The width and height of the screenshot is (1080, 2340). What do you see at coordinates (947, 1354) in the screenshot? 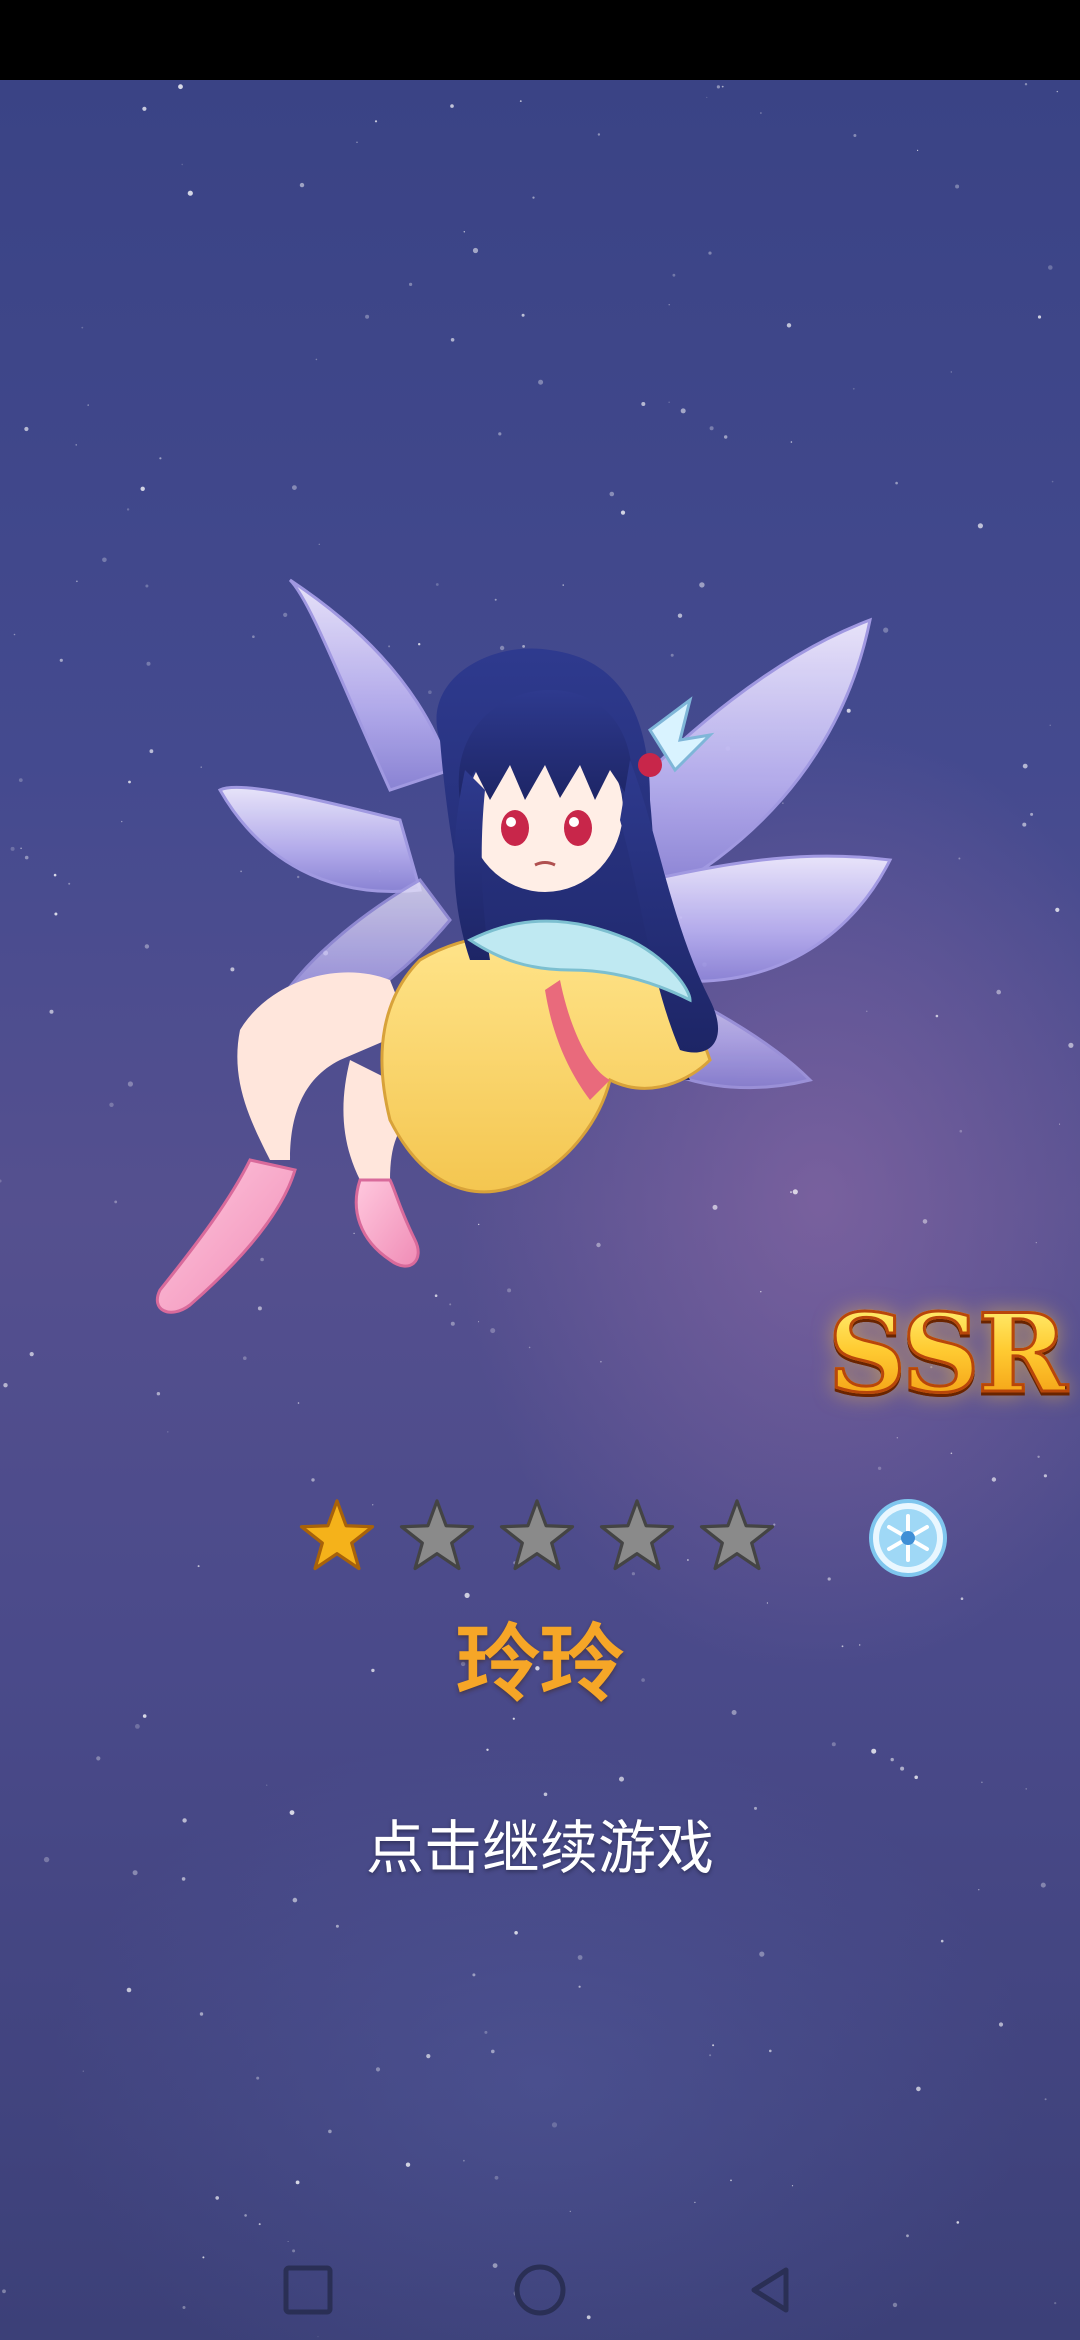
I see `rarity-badge: SSR` at bounding box center [947, 1354].